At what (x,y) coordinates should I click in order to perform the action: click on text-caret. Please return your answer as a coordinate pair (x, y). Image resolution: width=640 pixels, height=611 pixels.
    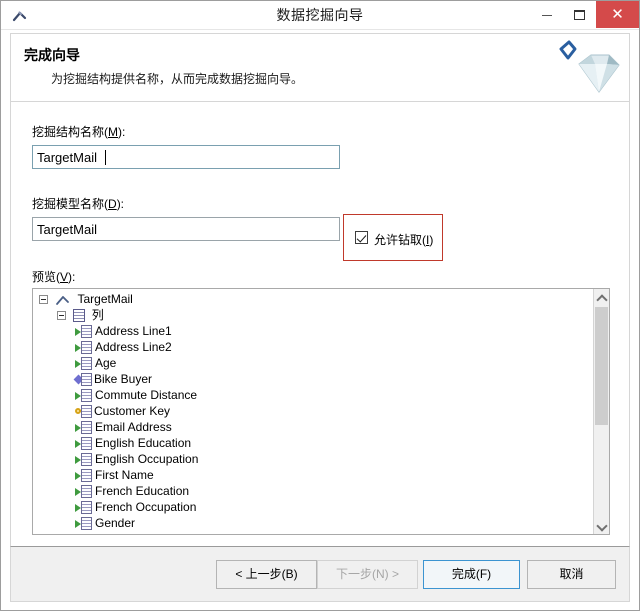
    Looking at the image, I should click on (105, 157).